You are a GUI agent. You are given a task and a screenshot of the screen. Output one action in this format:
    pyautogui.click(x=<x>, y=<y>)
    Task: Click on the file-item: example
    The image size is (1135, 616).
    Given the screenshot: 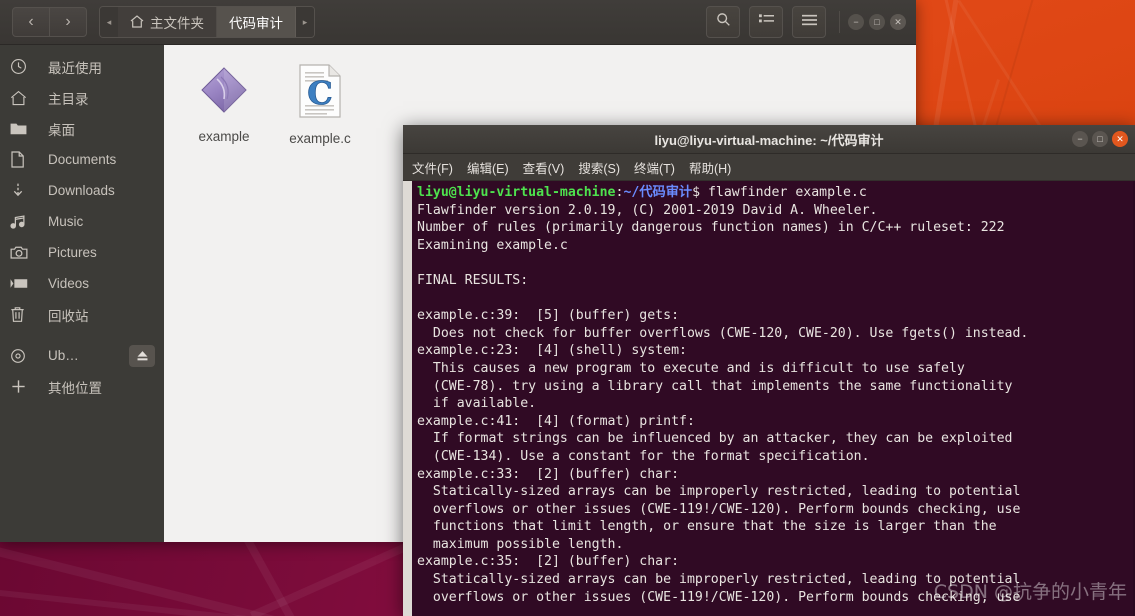 What is the action you would take?
    pyautogui.click(x=224, y=102)
    